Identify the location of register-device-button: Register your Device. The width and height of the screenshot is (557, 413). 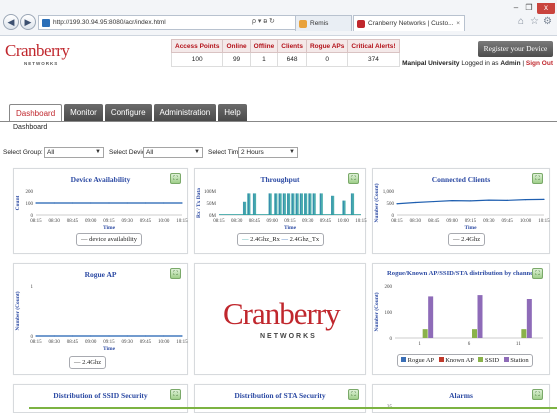
(515, 49).